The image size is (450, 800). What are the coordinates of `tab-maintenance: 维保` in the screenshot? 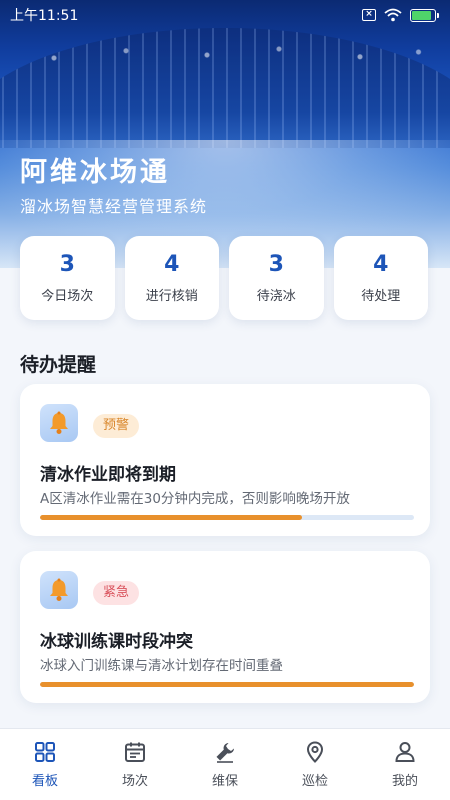 It's located at (225, 764).